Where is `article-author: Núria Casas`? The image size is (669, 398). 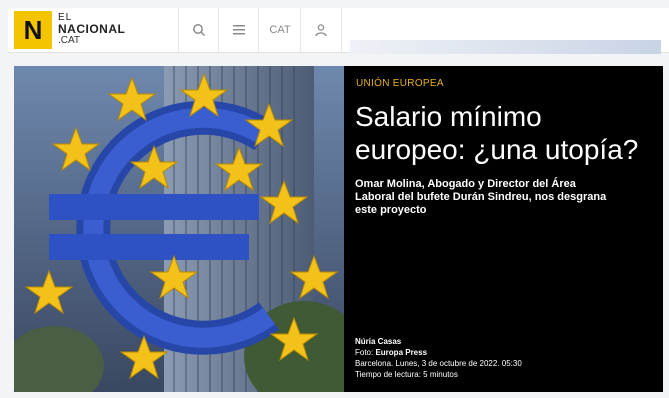
article-author: Núria Casas is located at coordinates (378, 341).